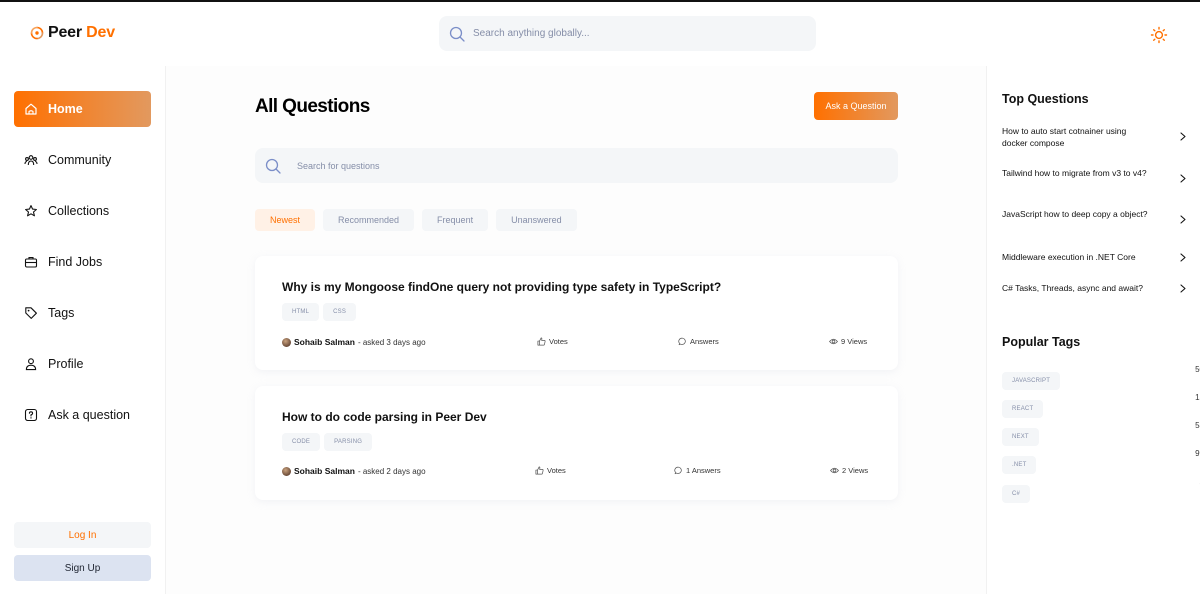 The height and width of the screenshot is (594, 1200). I want to click on popular-tag-item: C# 5, so click(1101, 490).